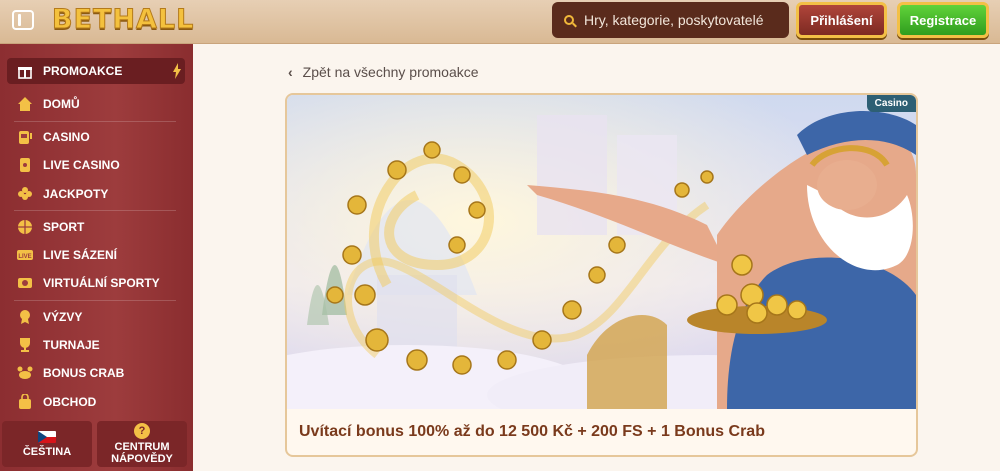 The height and width of the screenshot is (471, 1000). I want to click on sidebar-item-domu: DOMŮ, so click(96, 104).